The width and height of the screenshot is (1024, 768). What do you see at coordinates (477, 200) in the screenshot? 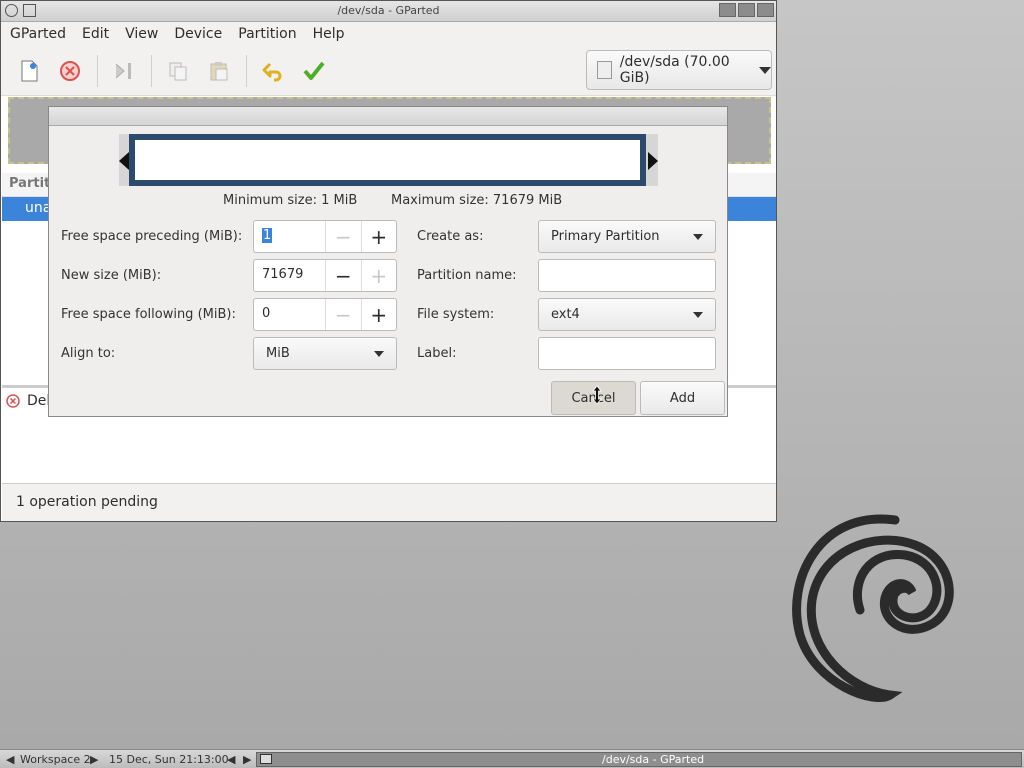
I see `maximum-size-label: Maximum size: 71679 MiB` at bounding box center [477, 200].